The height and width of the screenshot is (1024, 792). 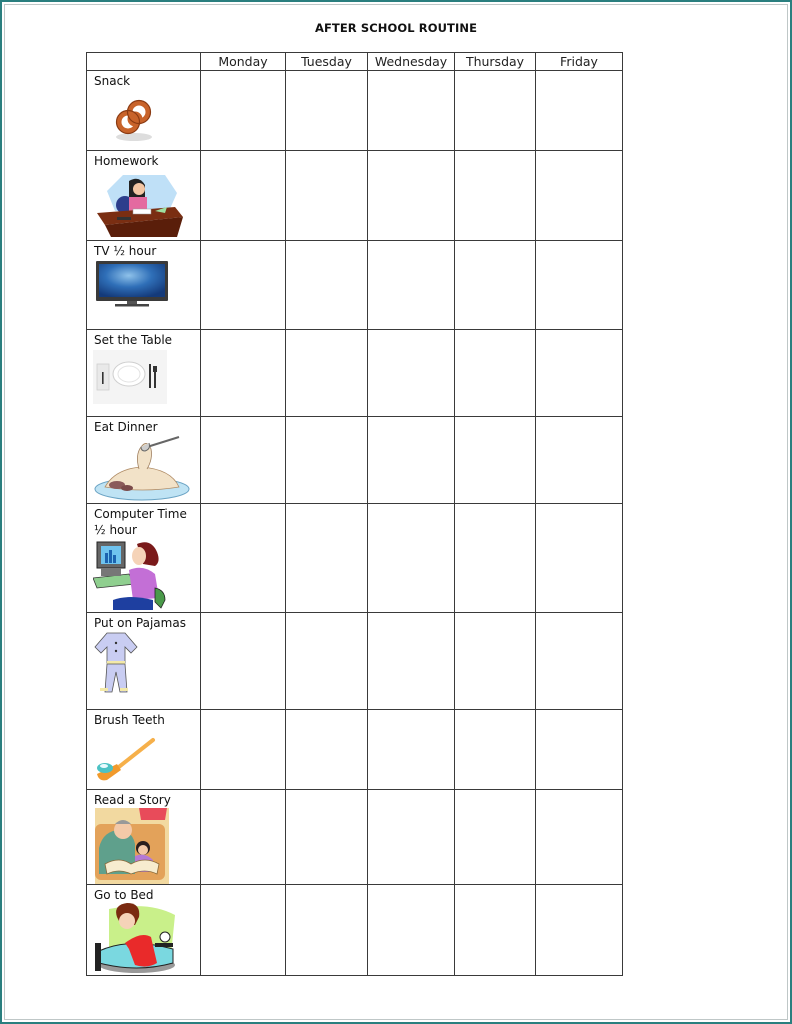 I want to click on task-cell-set-the-table: Set the Table, so click(x=143, y=373).